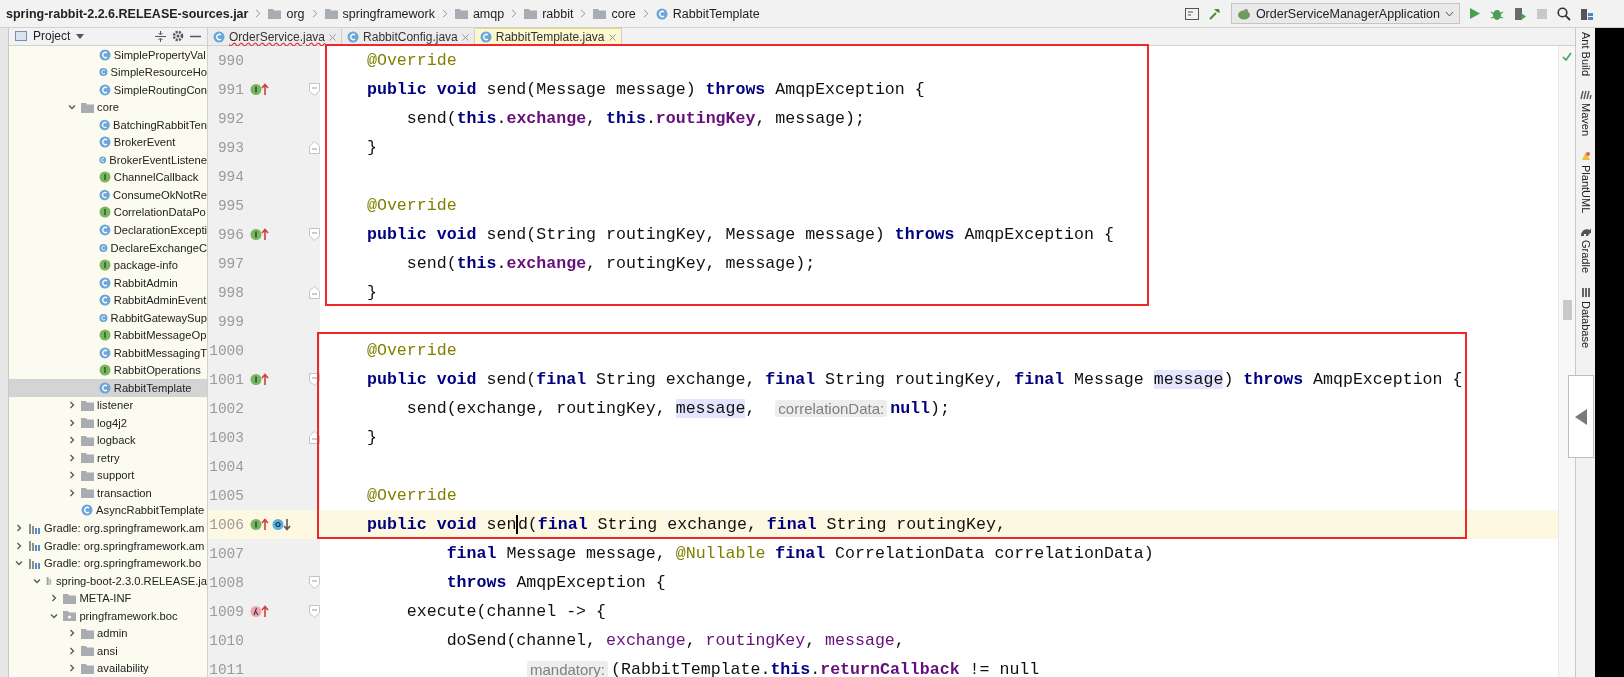  Describe the element at coordinates (1191, 13) in the screenshot. I see `layout-icon` at that location.